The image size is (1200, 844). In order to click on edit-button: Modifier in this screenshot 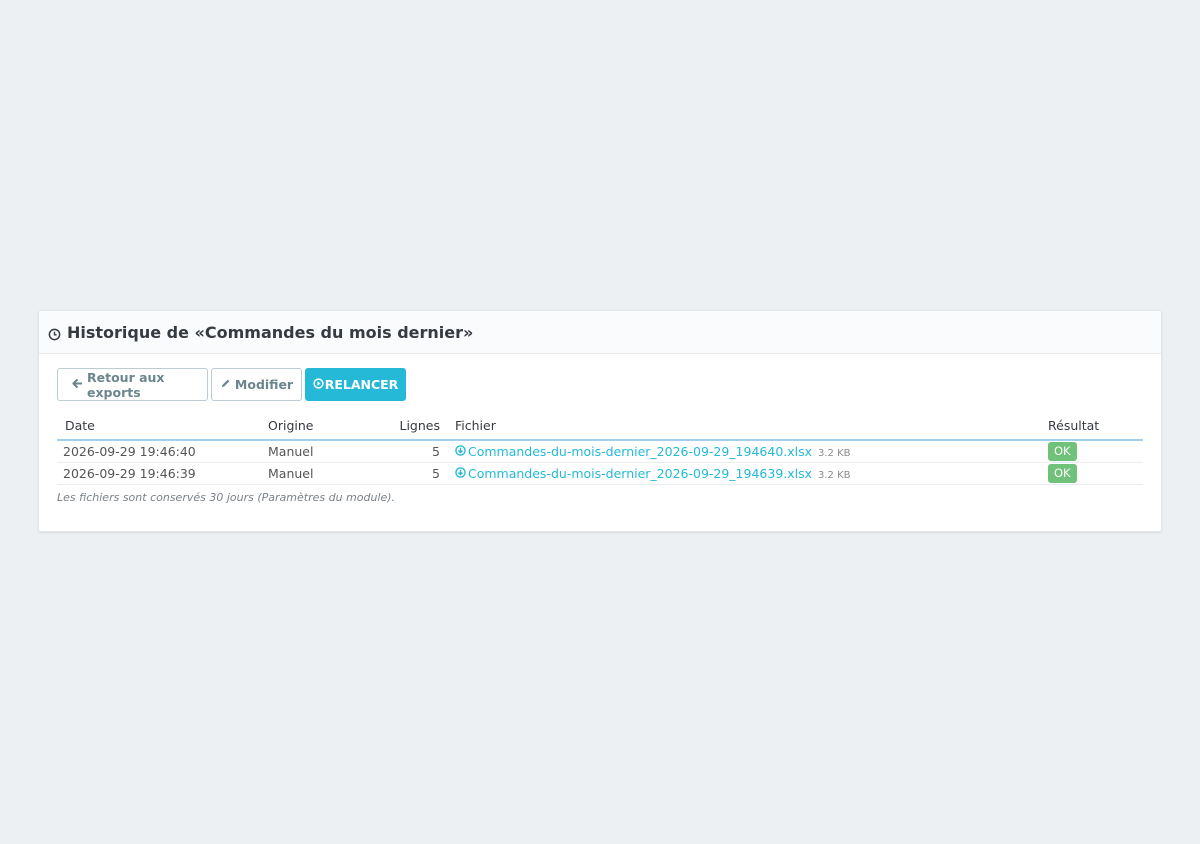, I will do `click(256, 384)`.